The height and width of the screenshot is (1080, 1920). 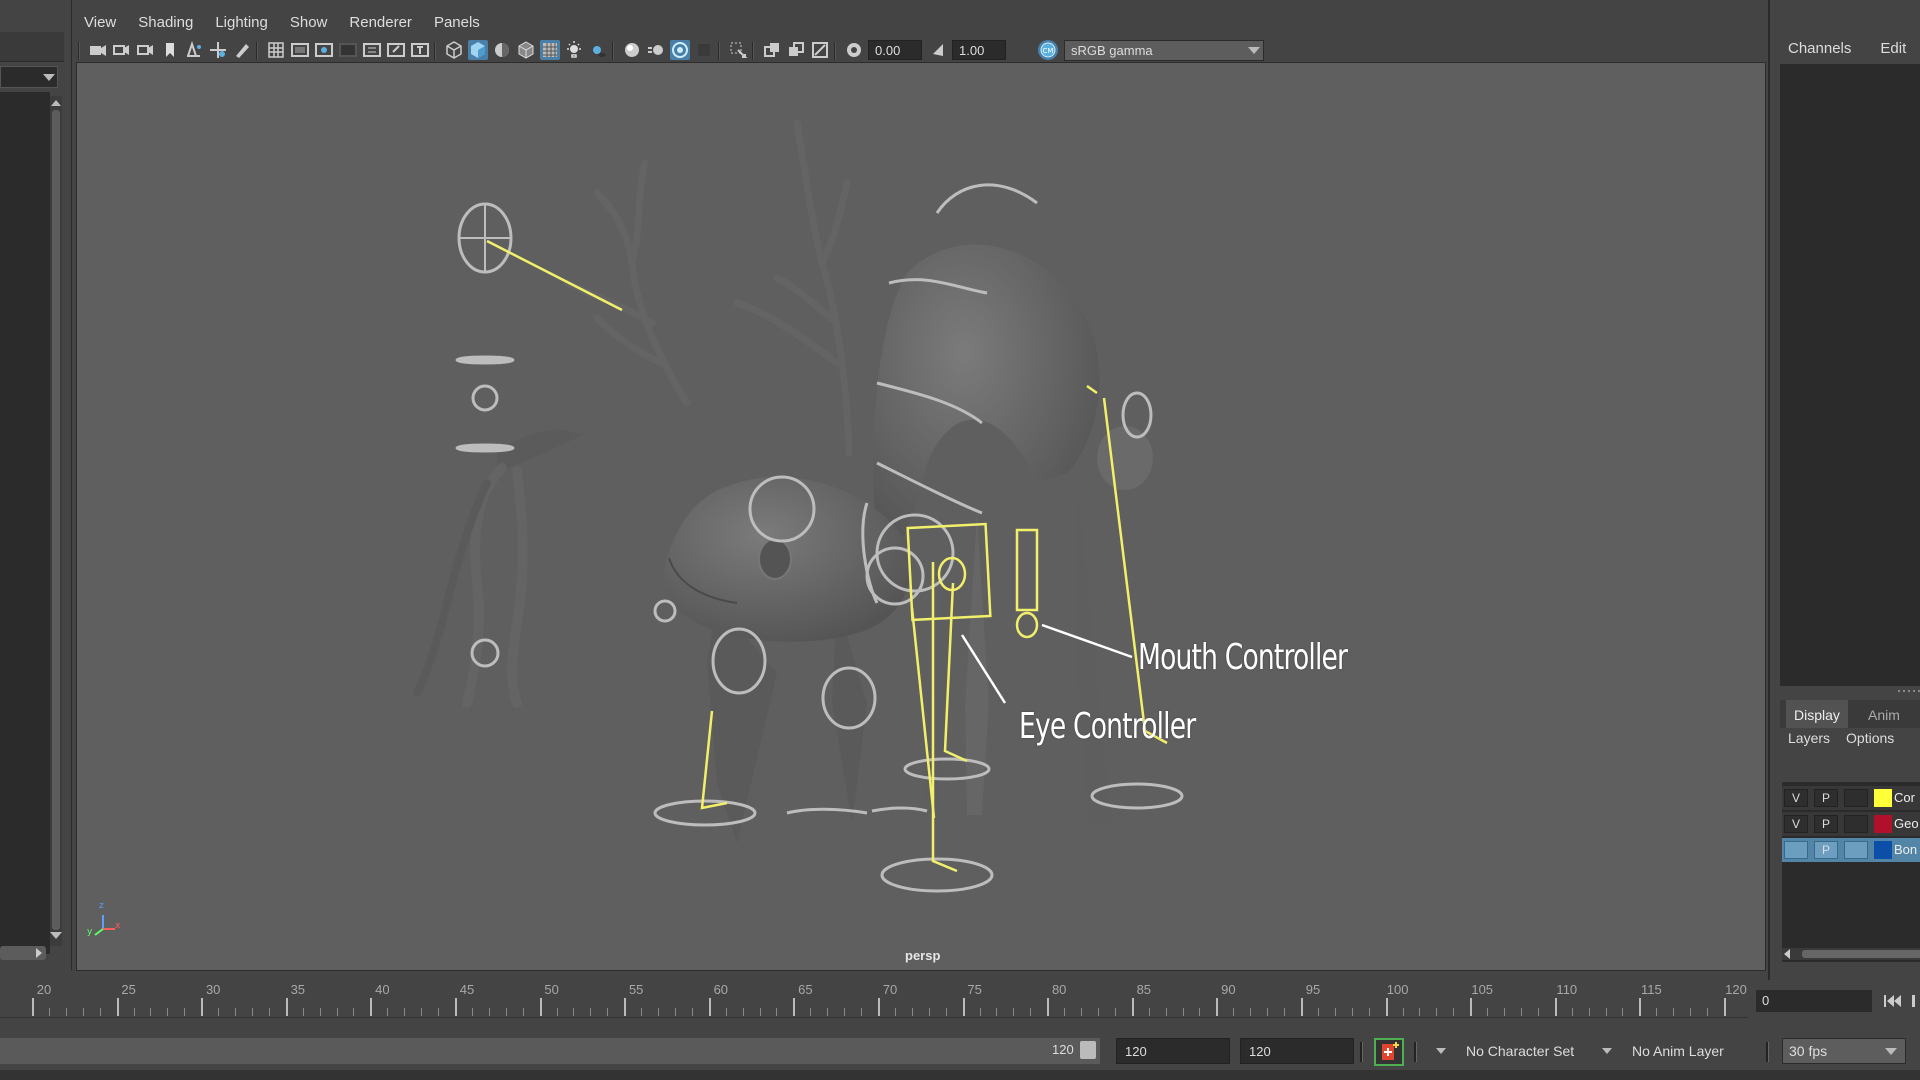 I want to click on xray-icon, so click(x=550, y=50).